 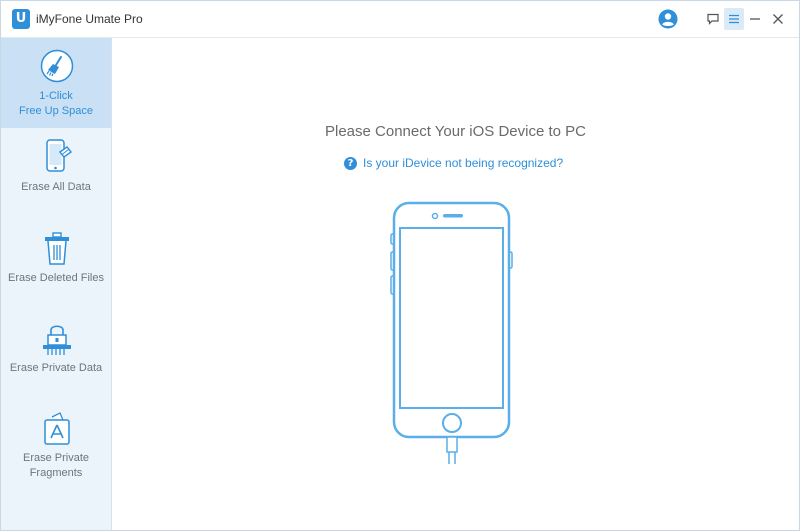 I want to click on sidebar-item-erase-private-data: Erase Private Data, so click(x=56, y=353).